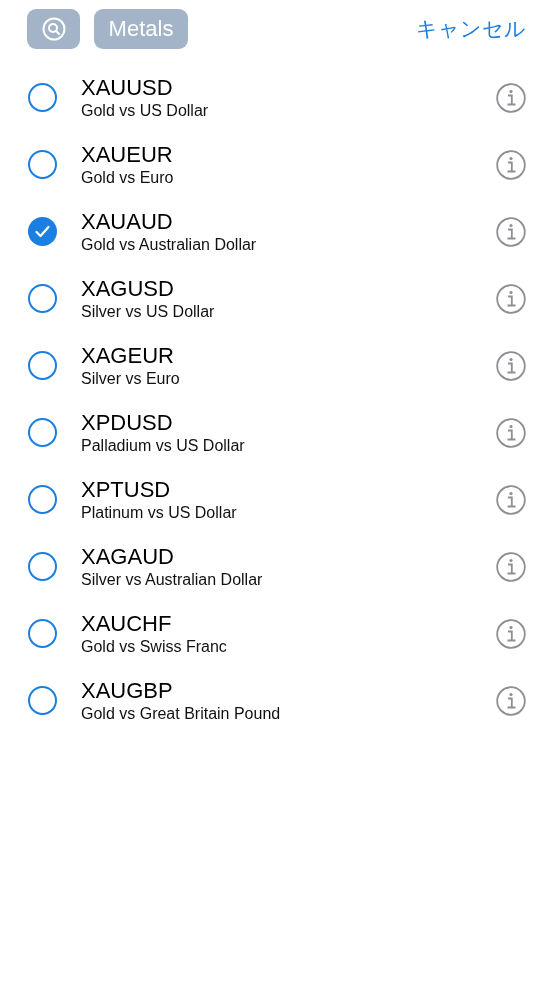  I want to click on symbol-name: XAUEUR, so click(127, 154).